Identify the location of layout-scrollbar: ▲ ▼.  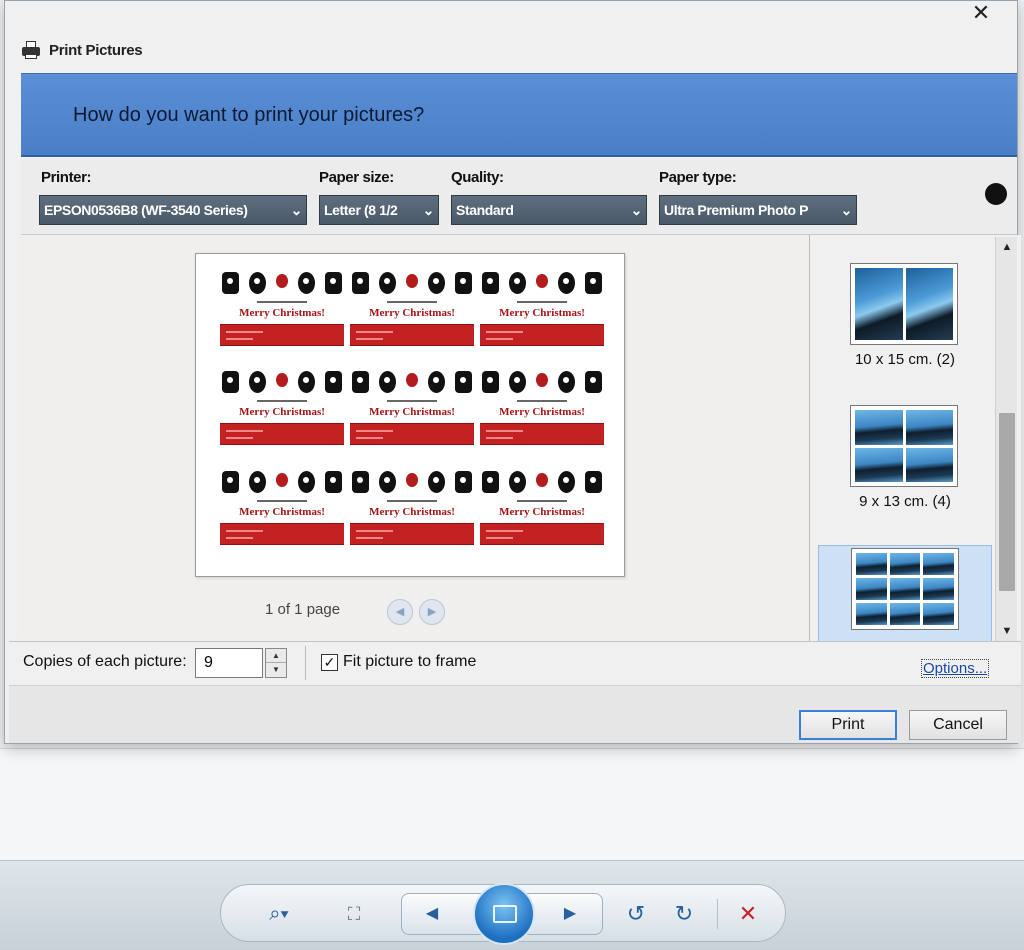
(1006, 439).